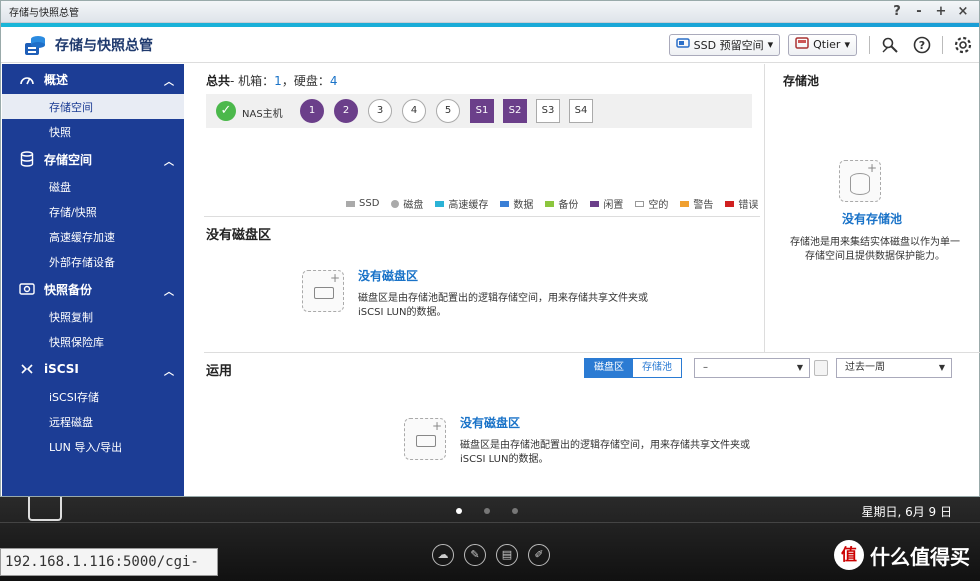 This screenshot has width=980, height=581. Describe the element at coordinates (941, 367) in the screenshot. I see `chevron-down-icon: ▼` at that location.